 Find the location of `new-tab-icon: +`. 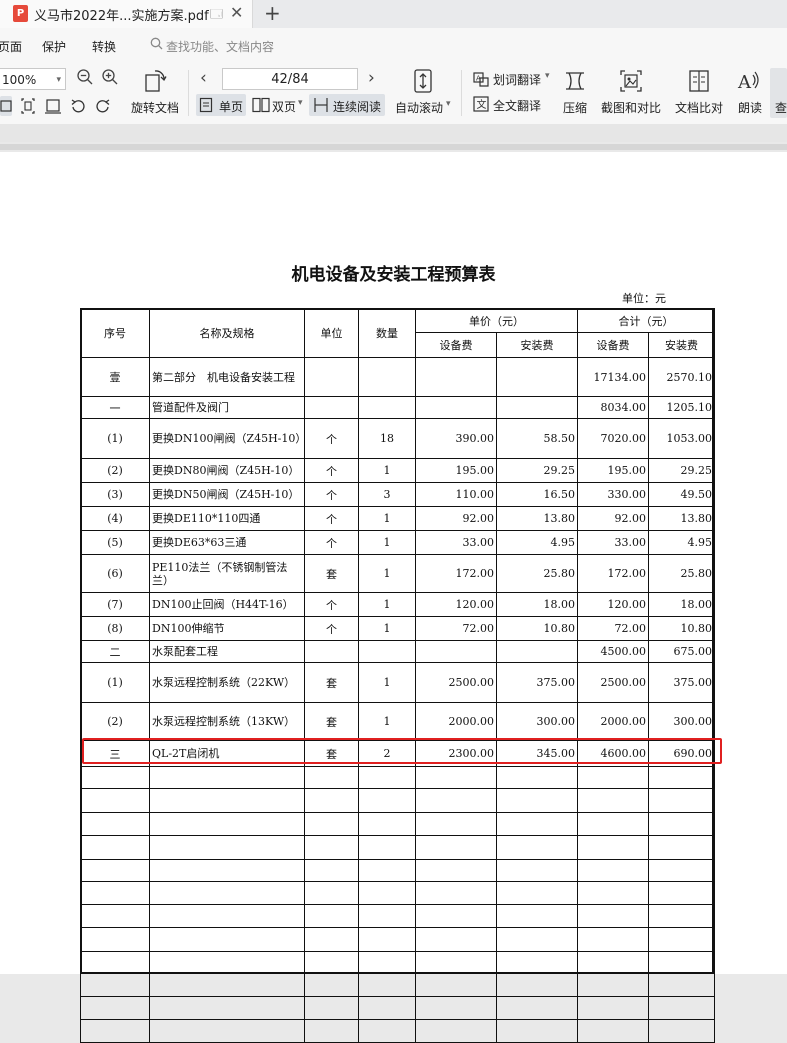

new-tab-icon: + is located at coordinates (272, 13).